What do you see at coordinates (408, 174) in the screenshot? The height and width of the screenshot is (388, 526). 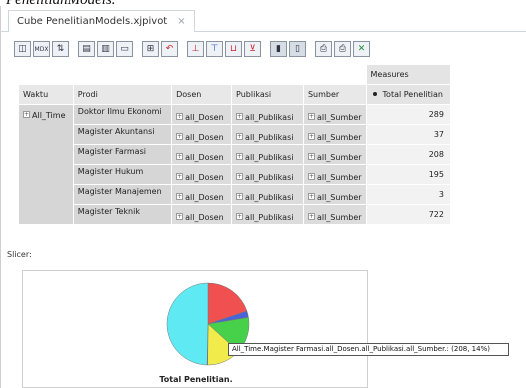 I see `value-cell: 195` at bounding box center [408, 174].